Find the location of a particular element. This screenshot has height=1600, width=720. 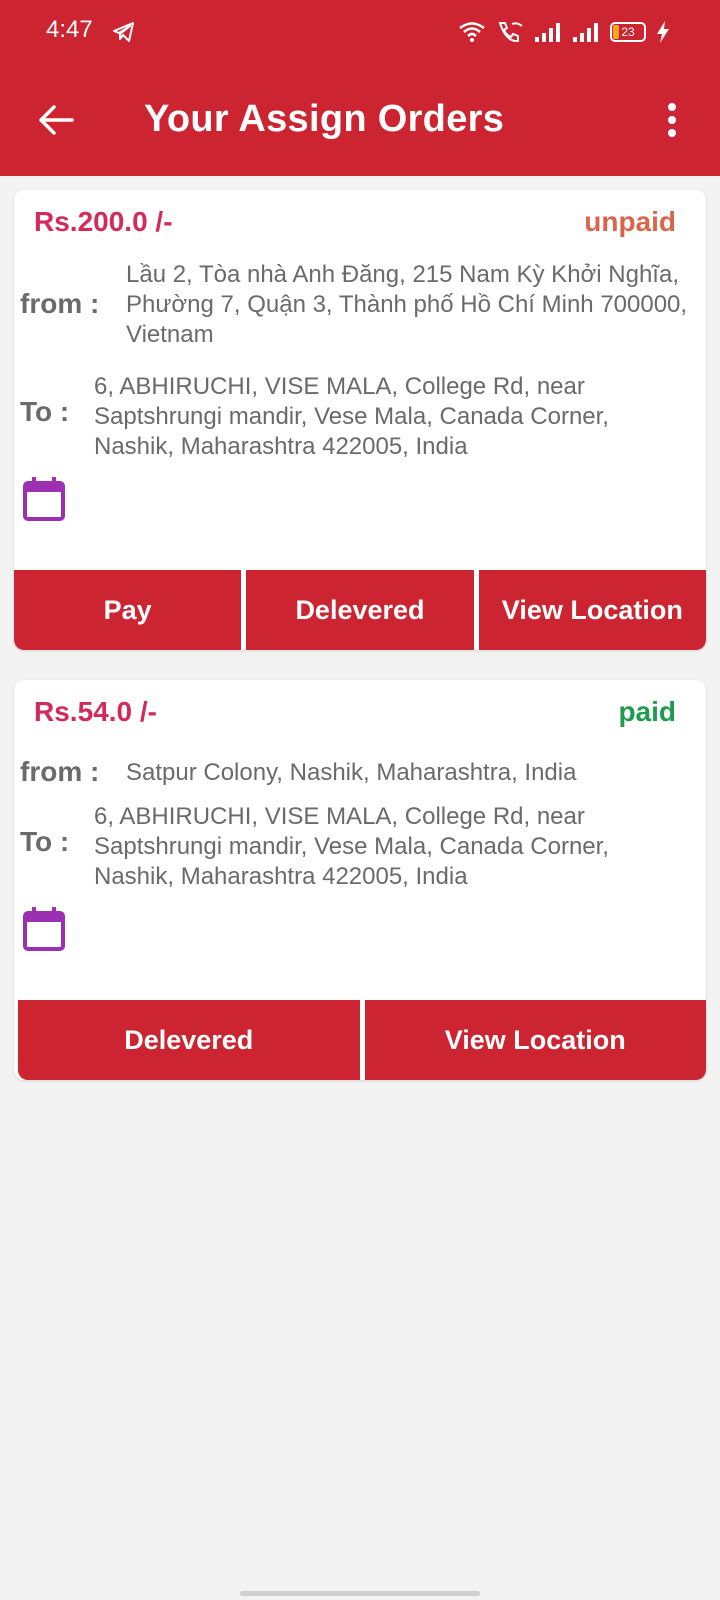

charging-icon is located at coordinates (663, 32).